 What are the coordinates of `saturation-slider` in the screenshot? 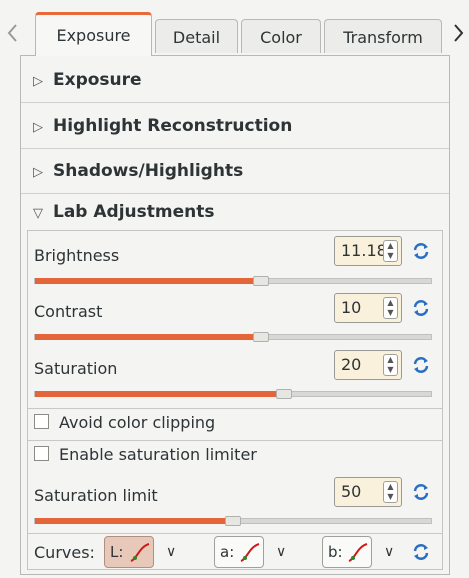 It's located at (233, 394).